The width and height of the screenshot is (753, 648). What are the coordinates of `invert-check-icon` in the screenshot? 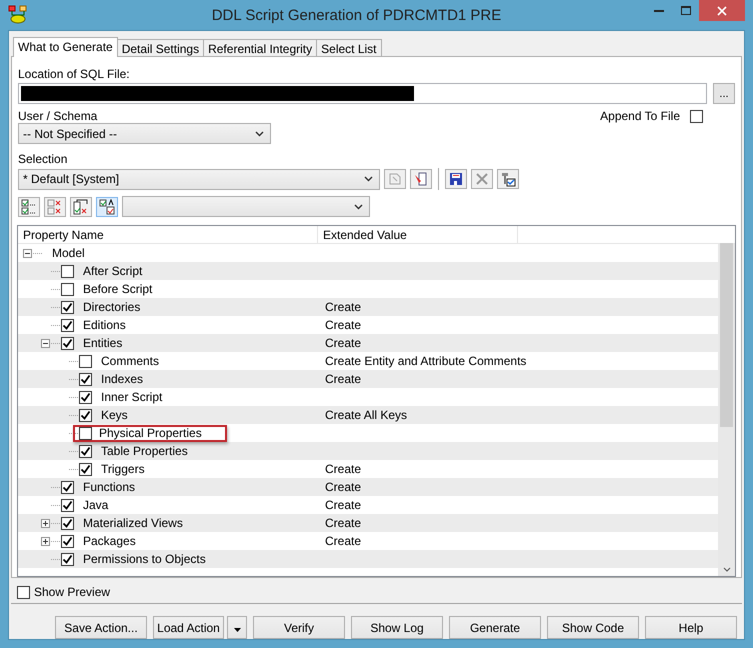 It's located at (81, 206).